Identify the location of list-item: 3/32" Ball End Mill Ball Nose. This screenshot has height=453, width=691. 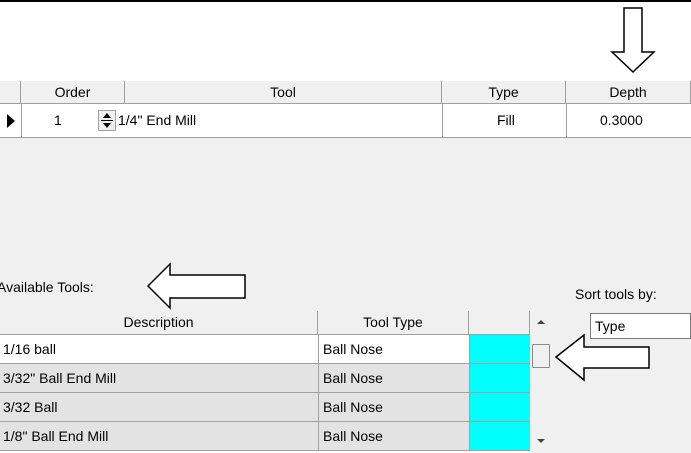
(265, 378).